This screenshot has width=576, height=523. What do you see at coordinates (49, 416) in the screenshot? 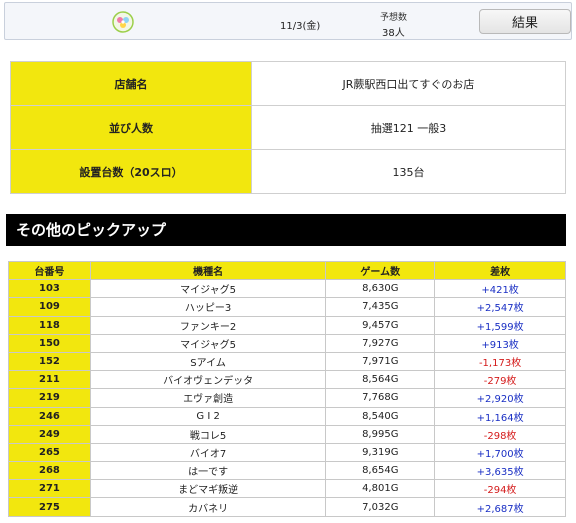
I see `machine-number-cell: 246` at bounding box center [49, 416].